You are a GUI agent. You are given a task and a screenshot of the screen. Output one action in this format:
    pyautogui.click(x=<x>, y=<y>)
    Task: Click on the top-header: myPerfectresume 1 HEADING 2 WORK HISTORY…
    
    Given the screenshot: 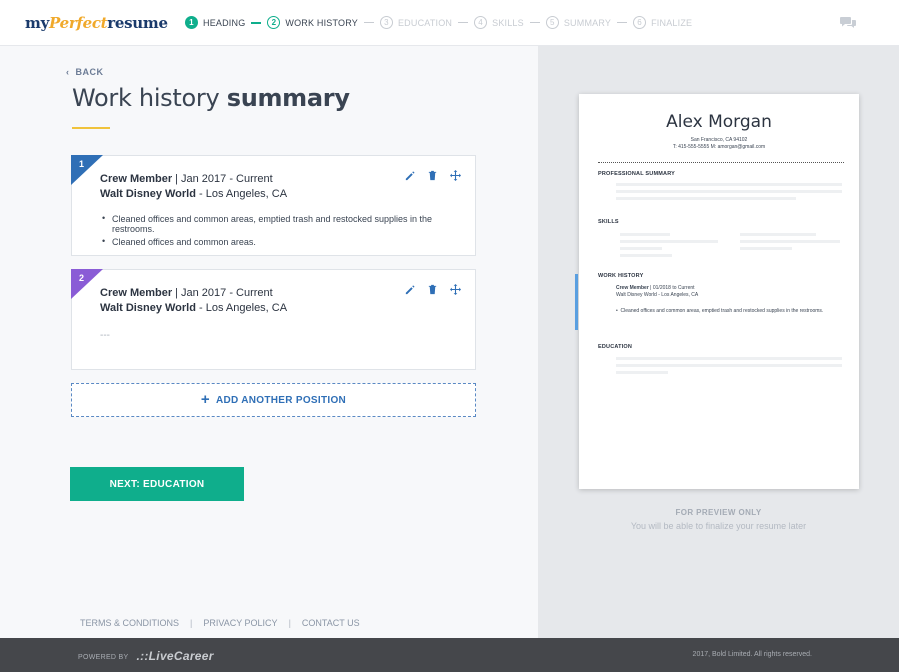 What is the action you would take?
    pyautogui.click(x=449, y=23)
    